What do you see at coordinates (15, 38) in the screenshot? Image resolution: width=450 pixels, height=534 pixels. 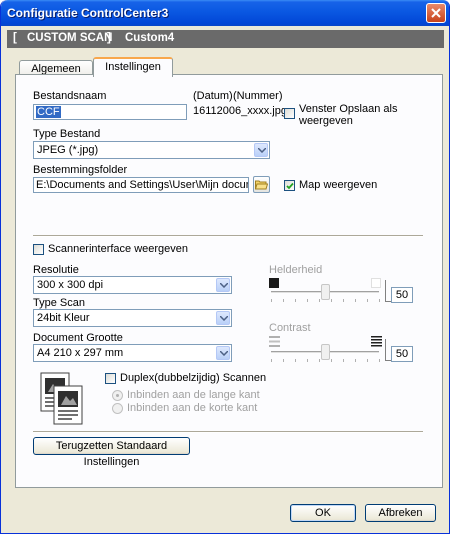 I see `header-bracket-open: [` at bounding box center [15, 38].